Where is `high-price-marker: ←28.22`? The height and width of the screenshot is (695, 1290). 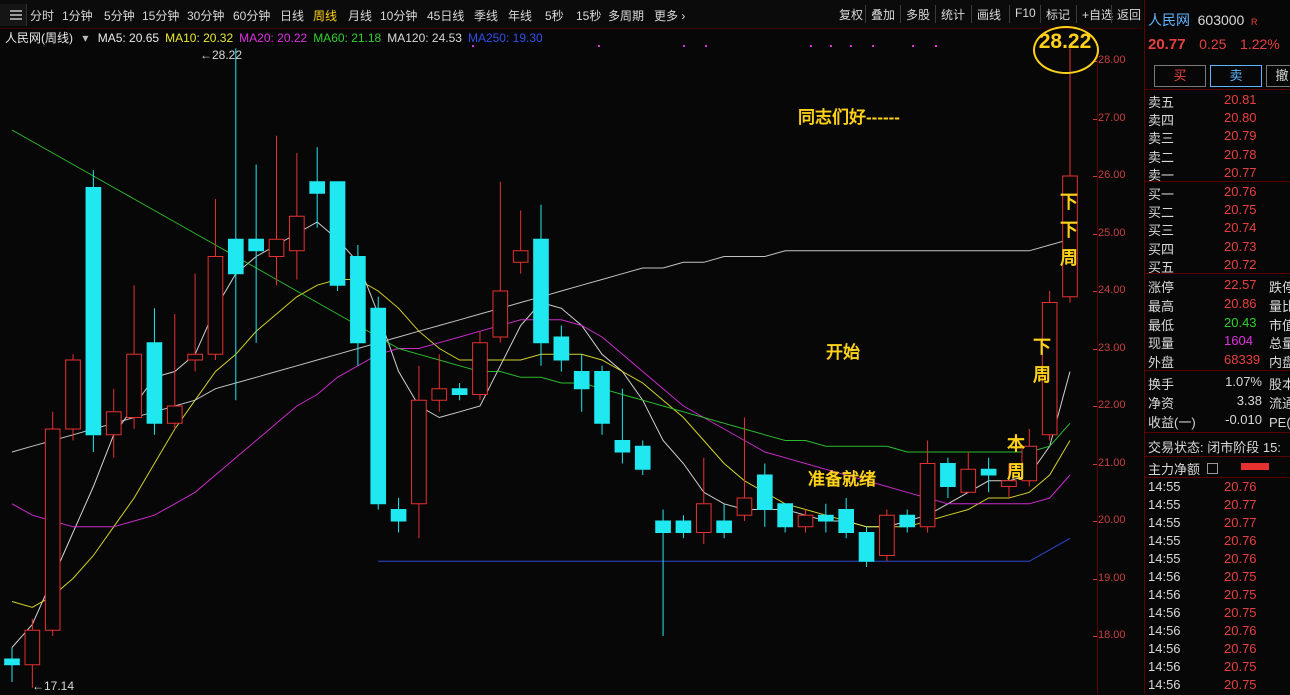 high-price-marker: ←28.22 is located at coordinates (221, 55).